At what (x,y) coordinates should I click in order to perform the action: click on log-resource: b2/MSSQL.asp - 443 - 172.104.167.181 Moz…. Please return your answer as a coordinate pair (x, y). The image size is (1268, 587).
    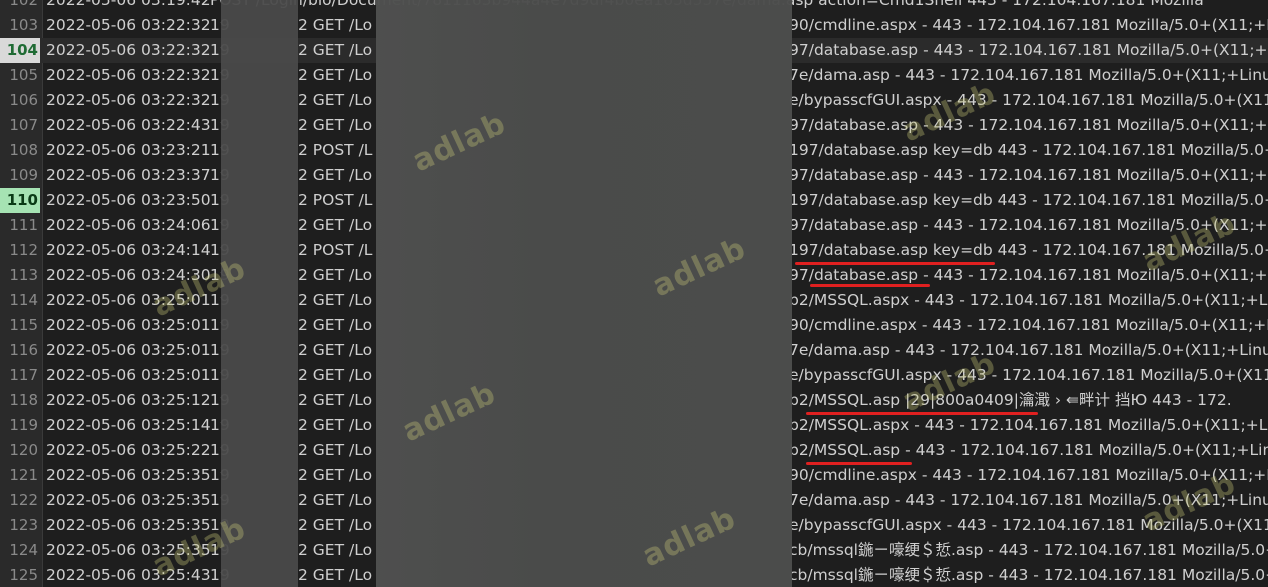
    Looking at the image, I should click on (1028, 450).